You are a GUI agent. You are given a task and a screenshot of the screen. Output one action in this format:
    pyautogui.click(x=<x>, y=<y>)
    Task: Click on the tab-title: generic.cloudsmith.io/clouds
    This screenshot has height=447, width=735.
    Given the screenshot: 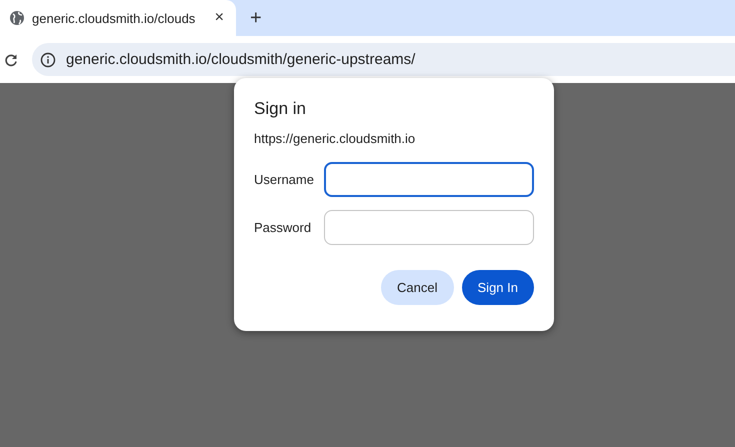 What is the action you would take?
    pyautogui.click(x=114, y=18)
    